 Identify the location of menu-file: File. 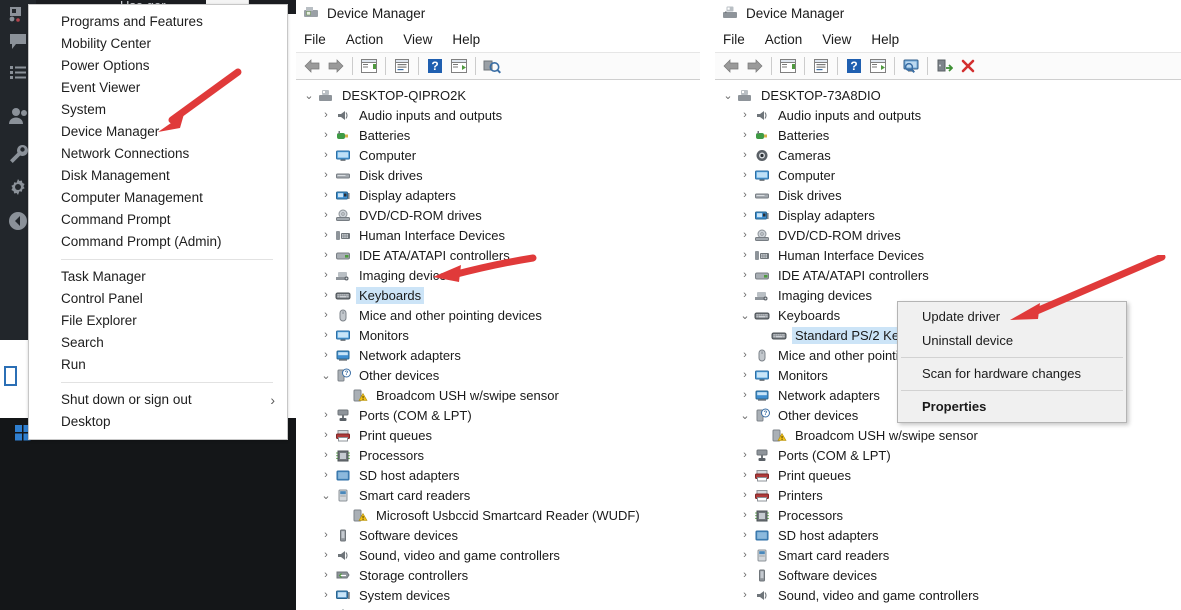
(734, 39).